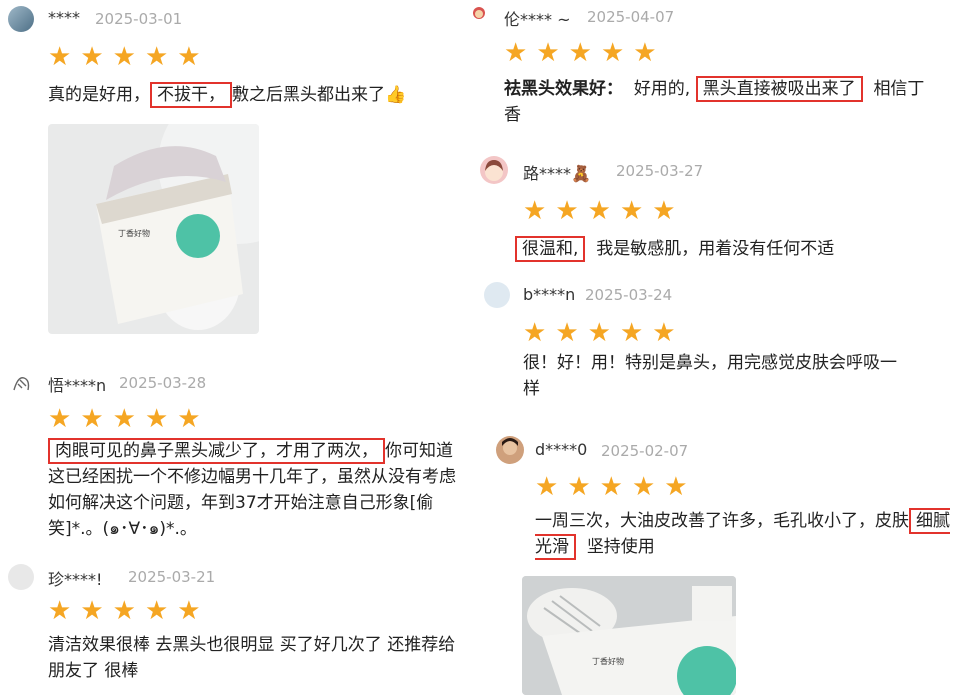 This screenshot has height=695, width=960. Describe the element at coordinates (253, 95) in the screenshot. I see `review-text: 真的是好用， 不拔干， 敷之后黑头都出来了👍` at that location.